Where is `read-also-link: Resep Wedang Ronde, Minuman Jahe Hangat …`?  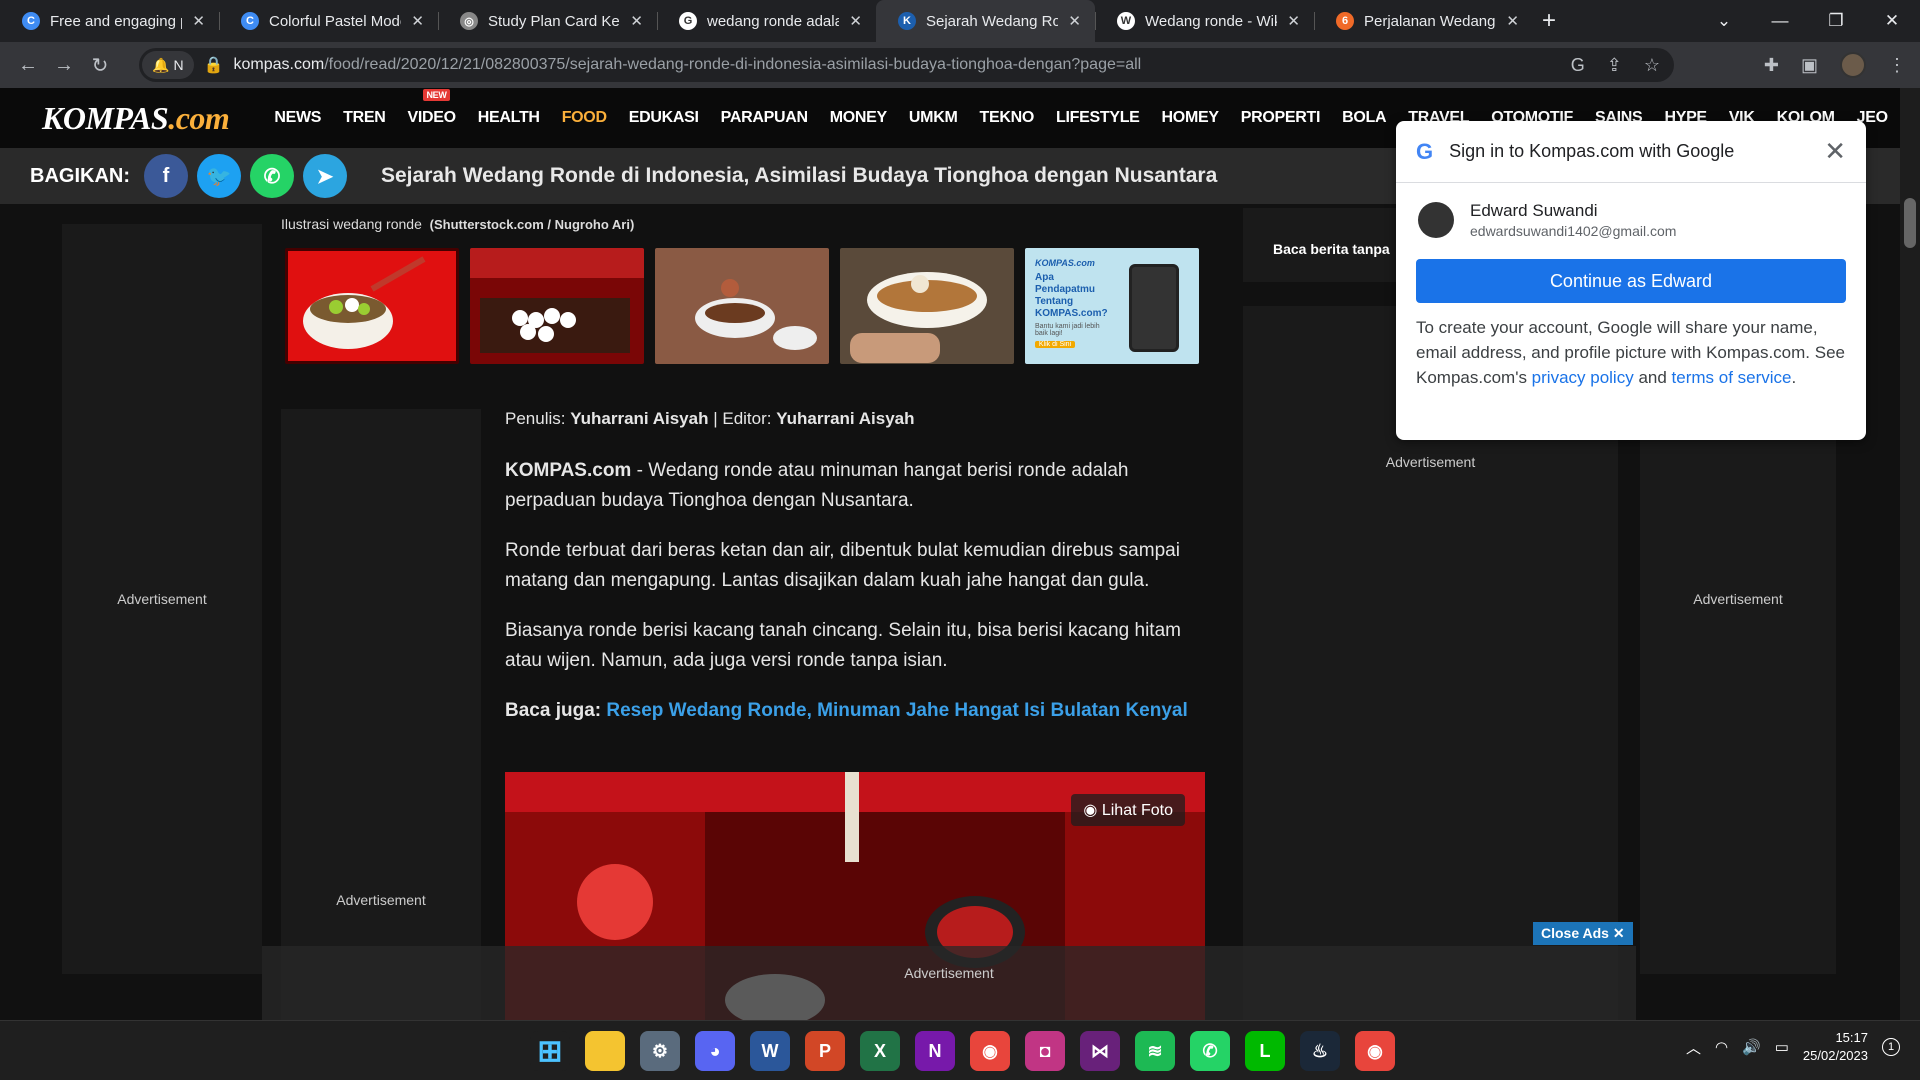
read-also-link: Resep Wedang Ronde, Minuman Jahe Hangat … is located at coordinates (896, 710).